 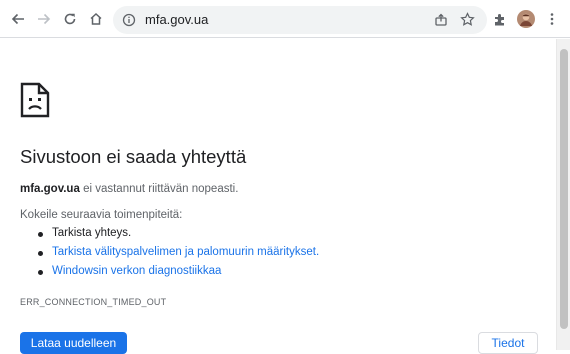 What do you see at coordinates (133, 156) in the screenshot?
I see `page-title: Sivustoon ei saada yhteyttä` at bounding box center [133, 156].